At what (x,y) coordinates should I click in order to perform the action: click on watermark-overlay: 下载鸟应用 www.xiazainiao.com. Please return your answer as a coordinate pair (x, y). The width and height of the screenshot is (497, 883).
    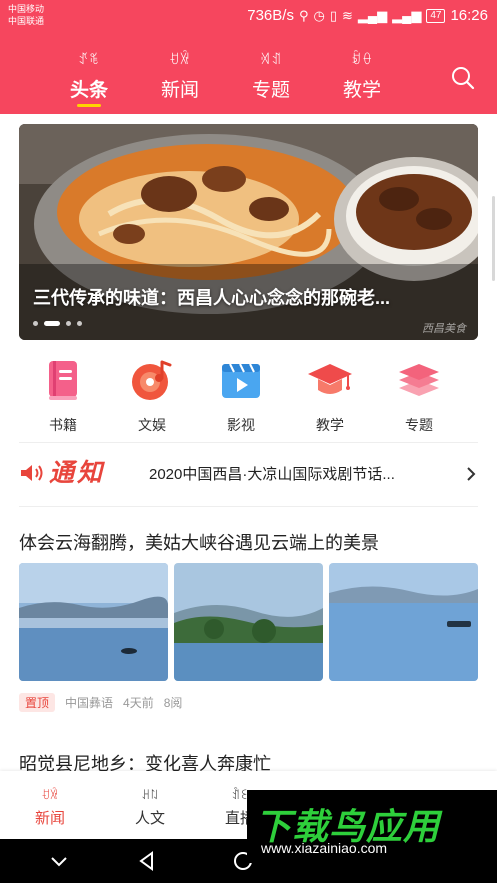
    Looking at the image, I should click on (372, 826).